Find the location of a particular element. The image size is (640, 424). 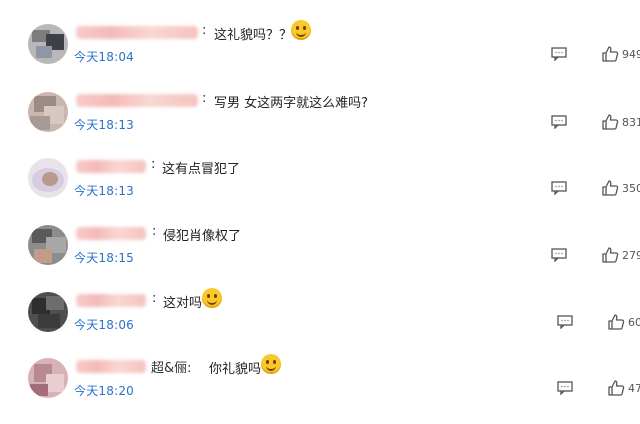

comment-text: 这礼貌吗？？ is located at coordinates (253, 35).